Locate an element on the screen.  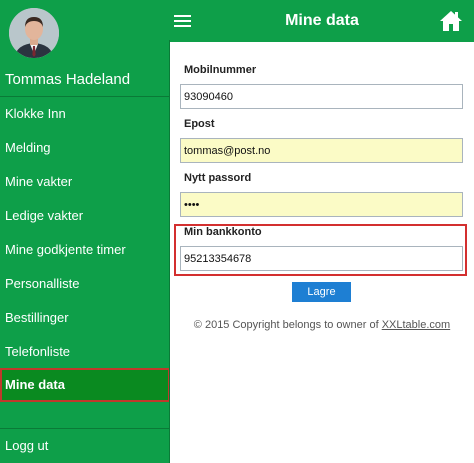
user-name: Tommas Hadeland is located at coordinates (68, 79).